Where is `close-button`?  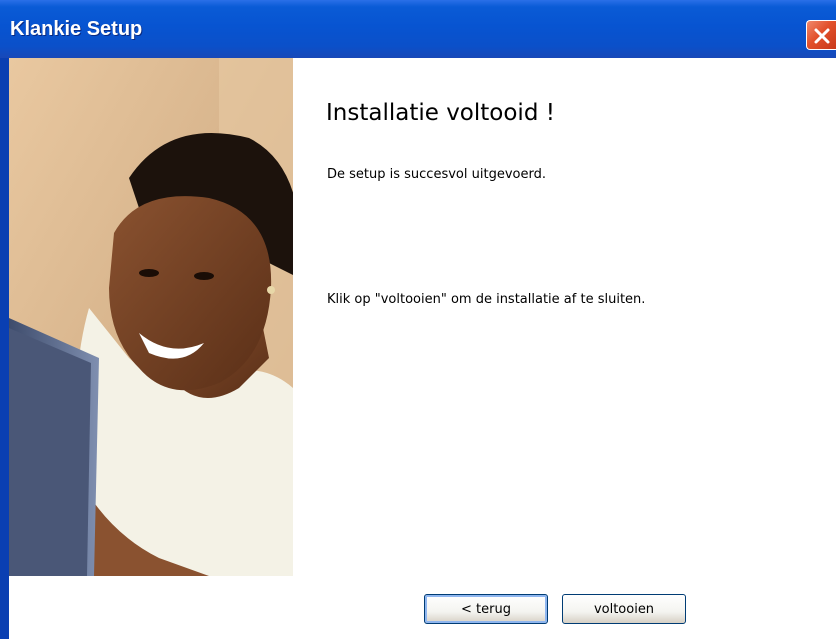
close-button is located at coordinates (821, 35).